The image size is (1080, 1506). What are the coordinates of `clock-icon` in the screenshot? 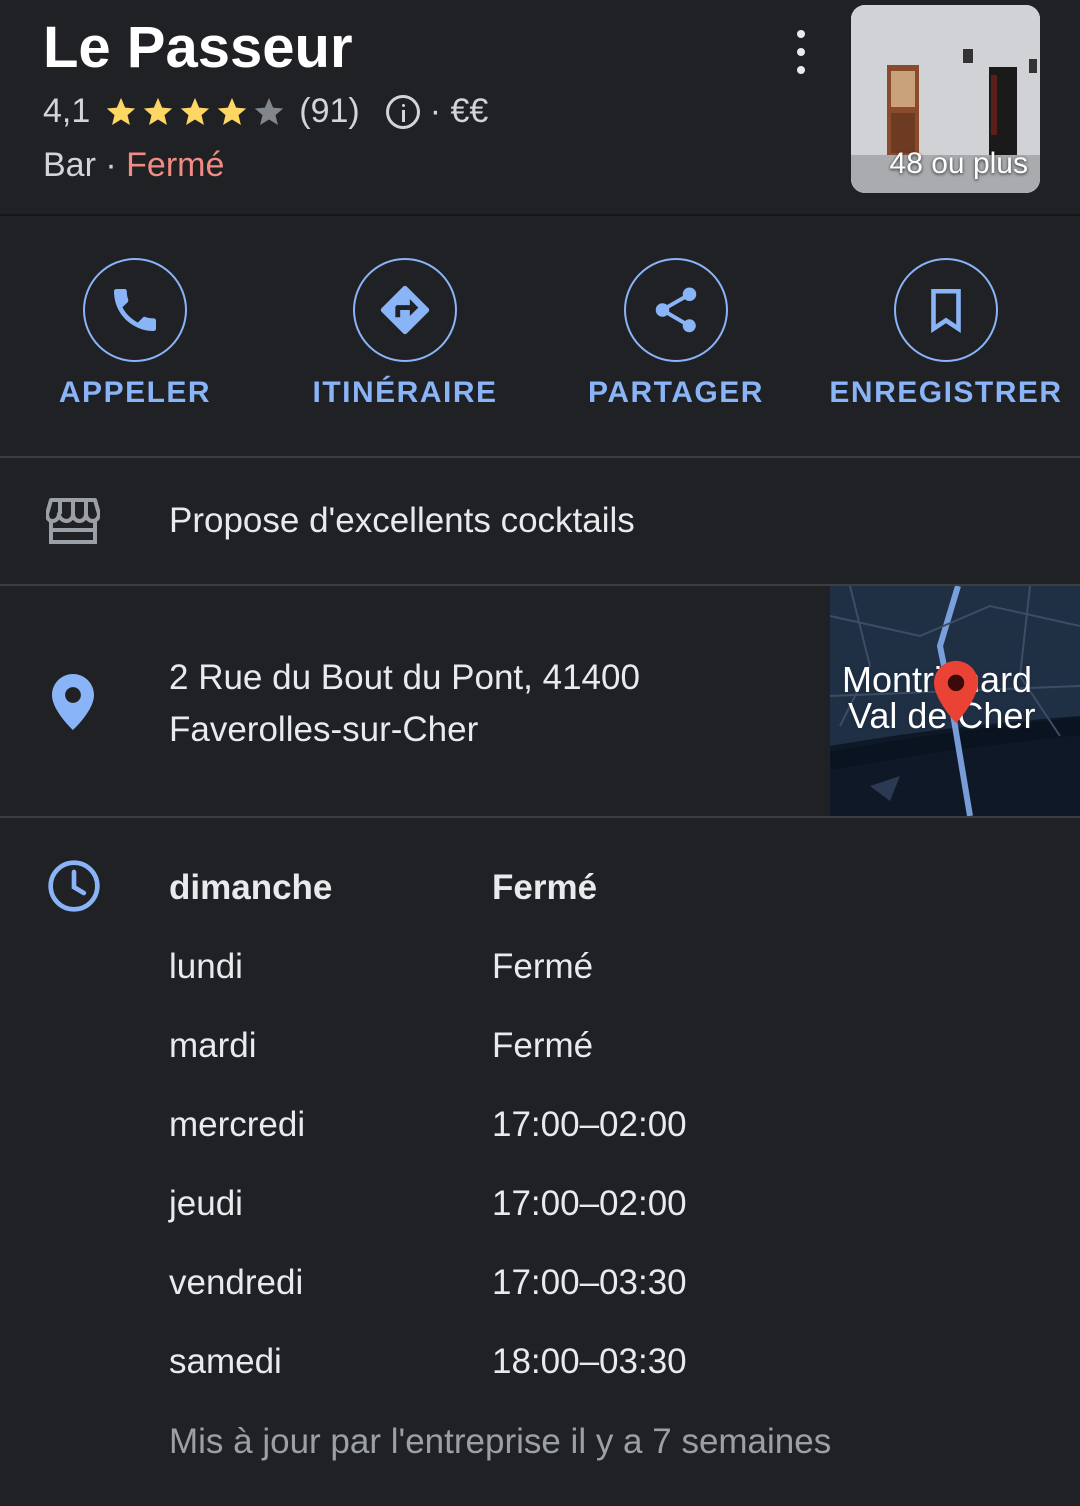 It's located at (74, 886).